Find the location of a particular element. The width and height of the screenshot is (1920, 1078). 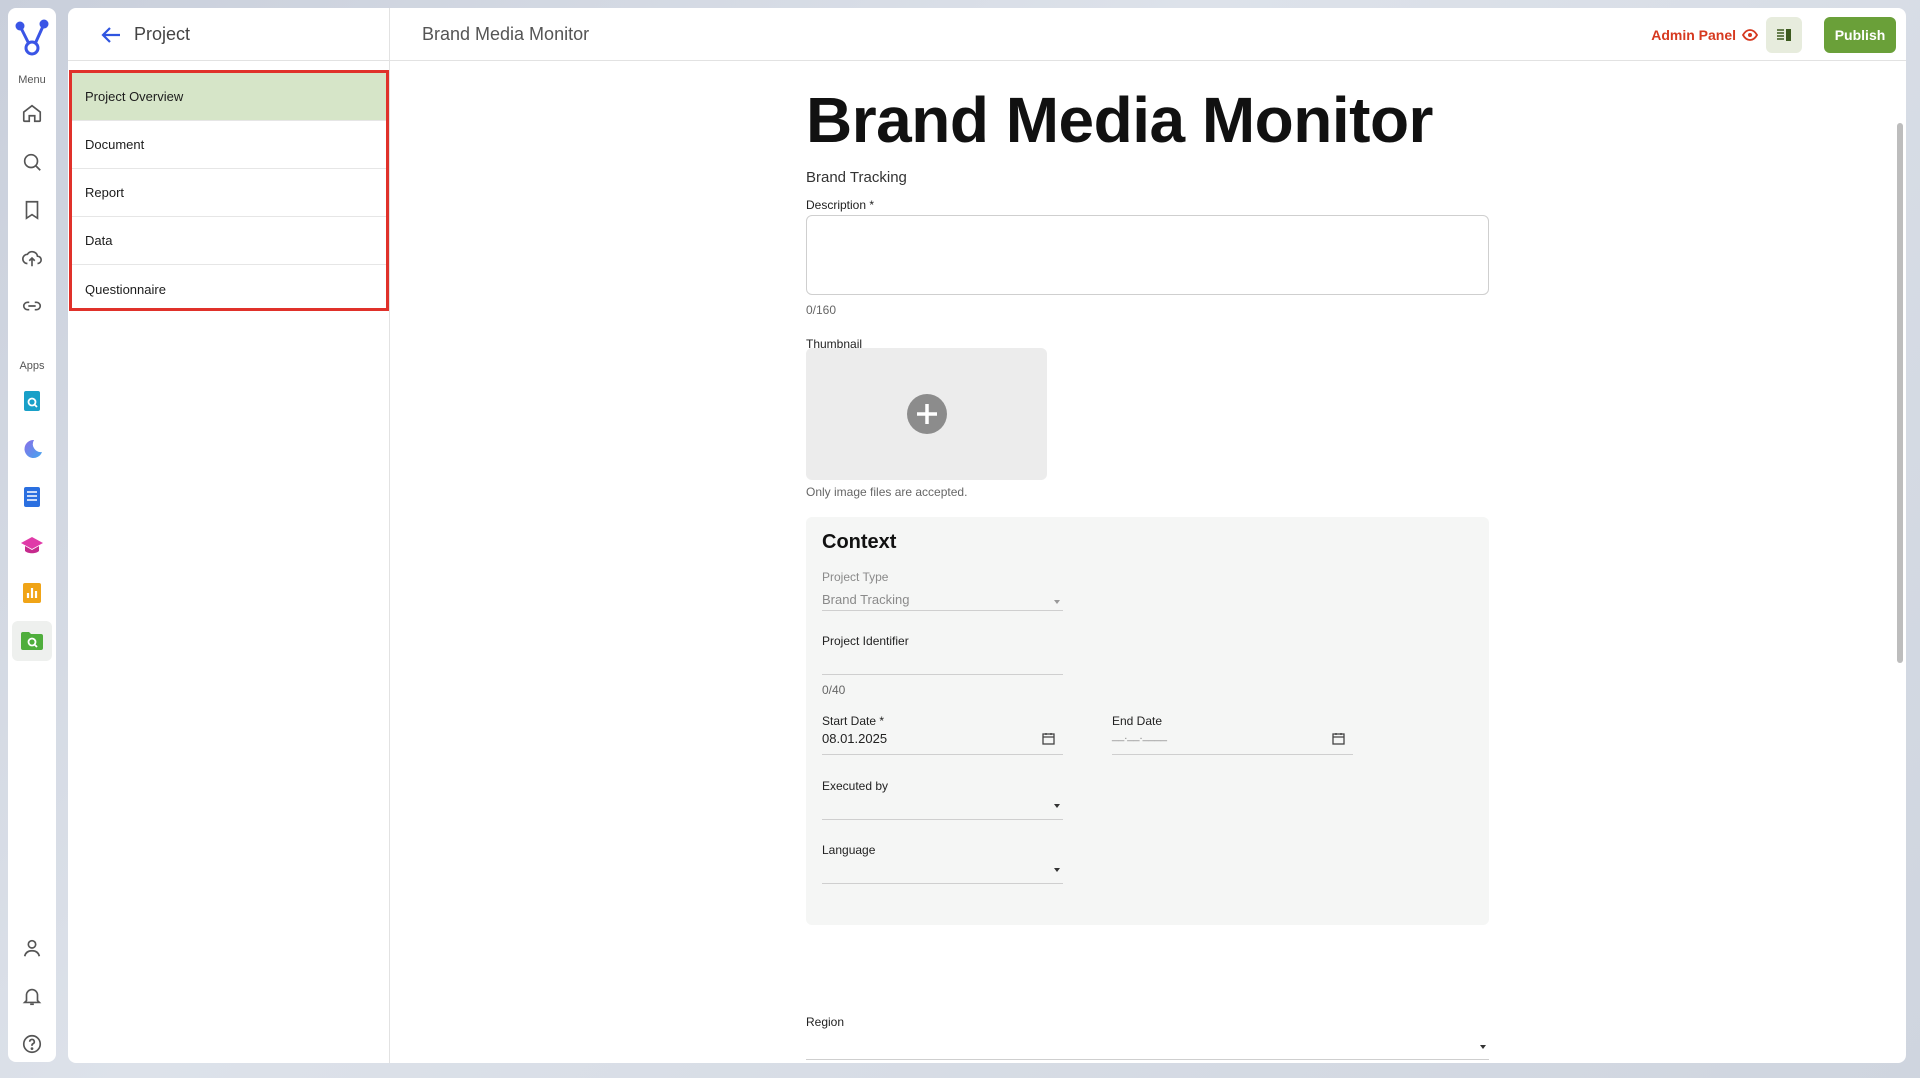

end-date-label: End Date is located at coordinates (1137, 721).